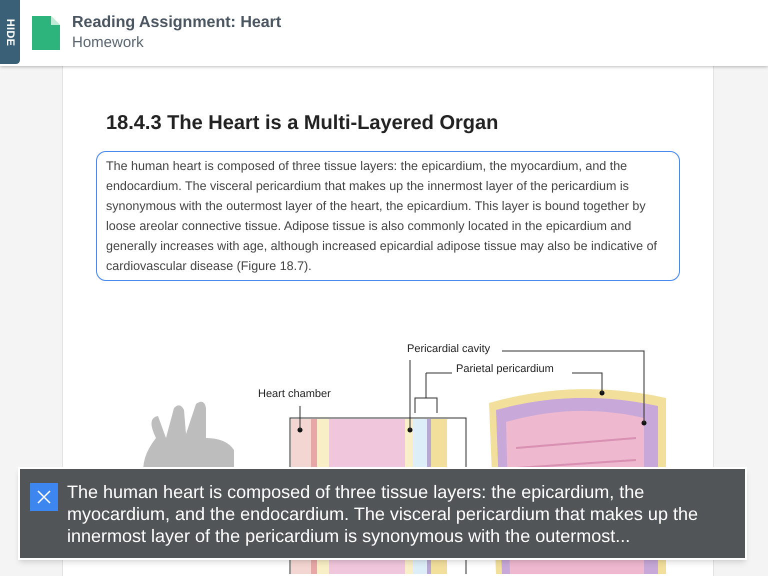 This screenshot has width=768, height=576. I want to click on section-heading: 18.4.3 The Heart is a Multi-Layered Organ, so click(303, 123).